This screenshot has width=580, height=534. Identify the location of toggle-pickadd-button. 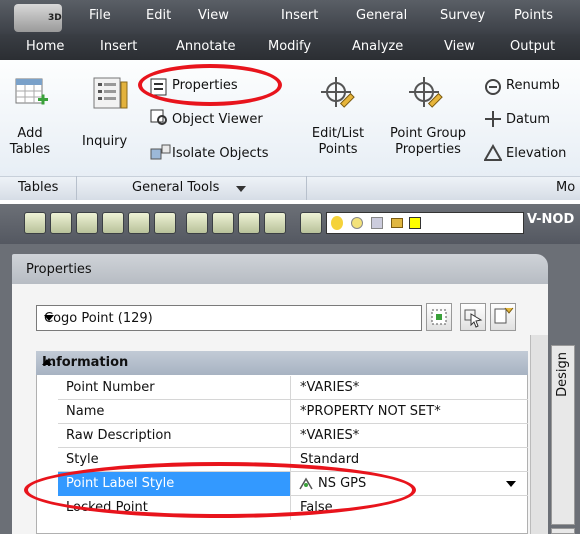
(439, 317).